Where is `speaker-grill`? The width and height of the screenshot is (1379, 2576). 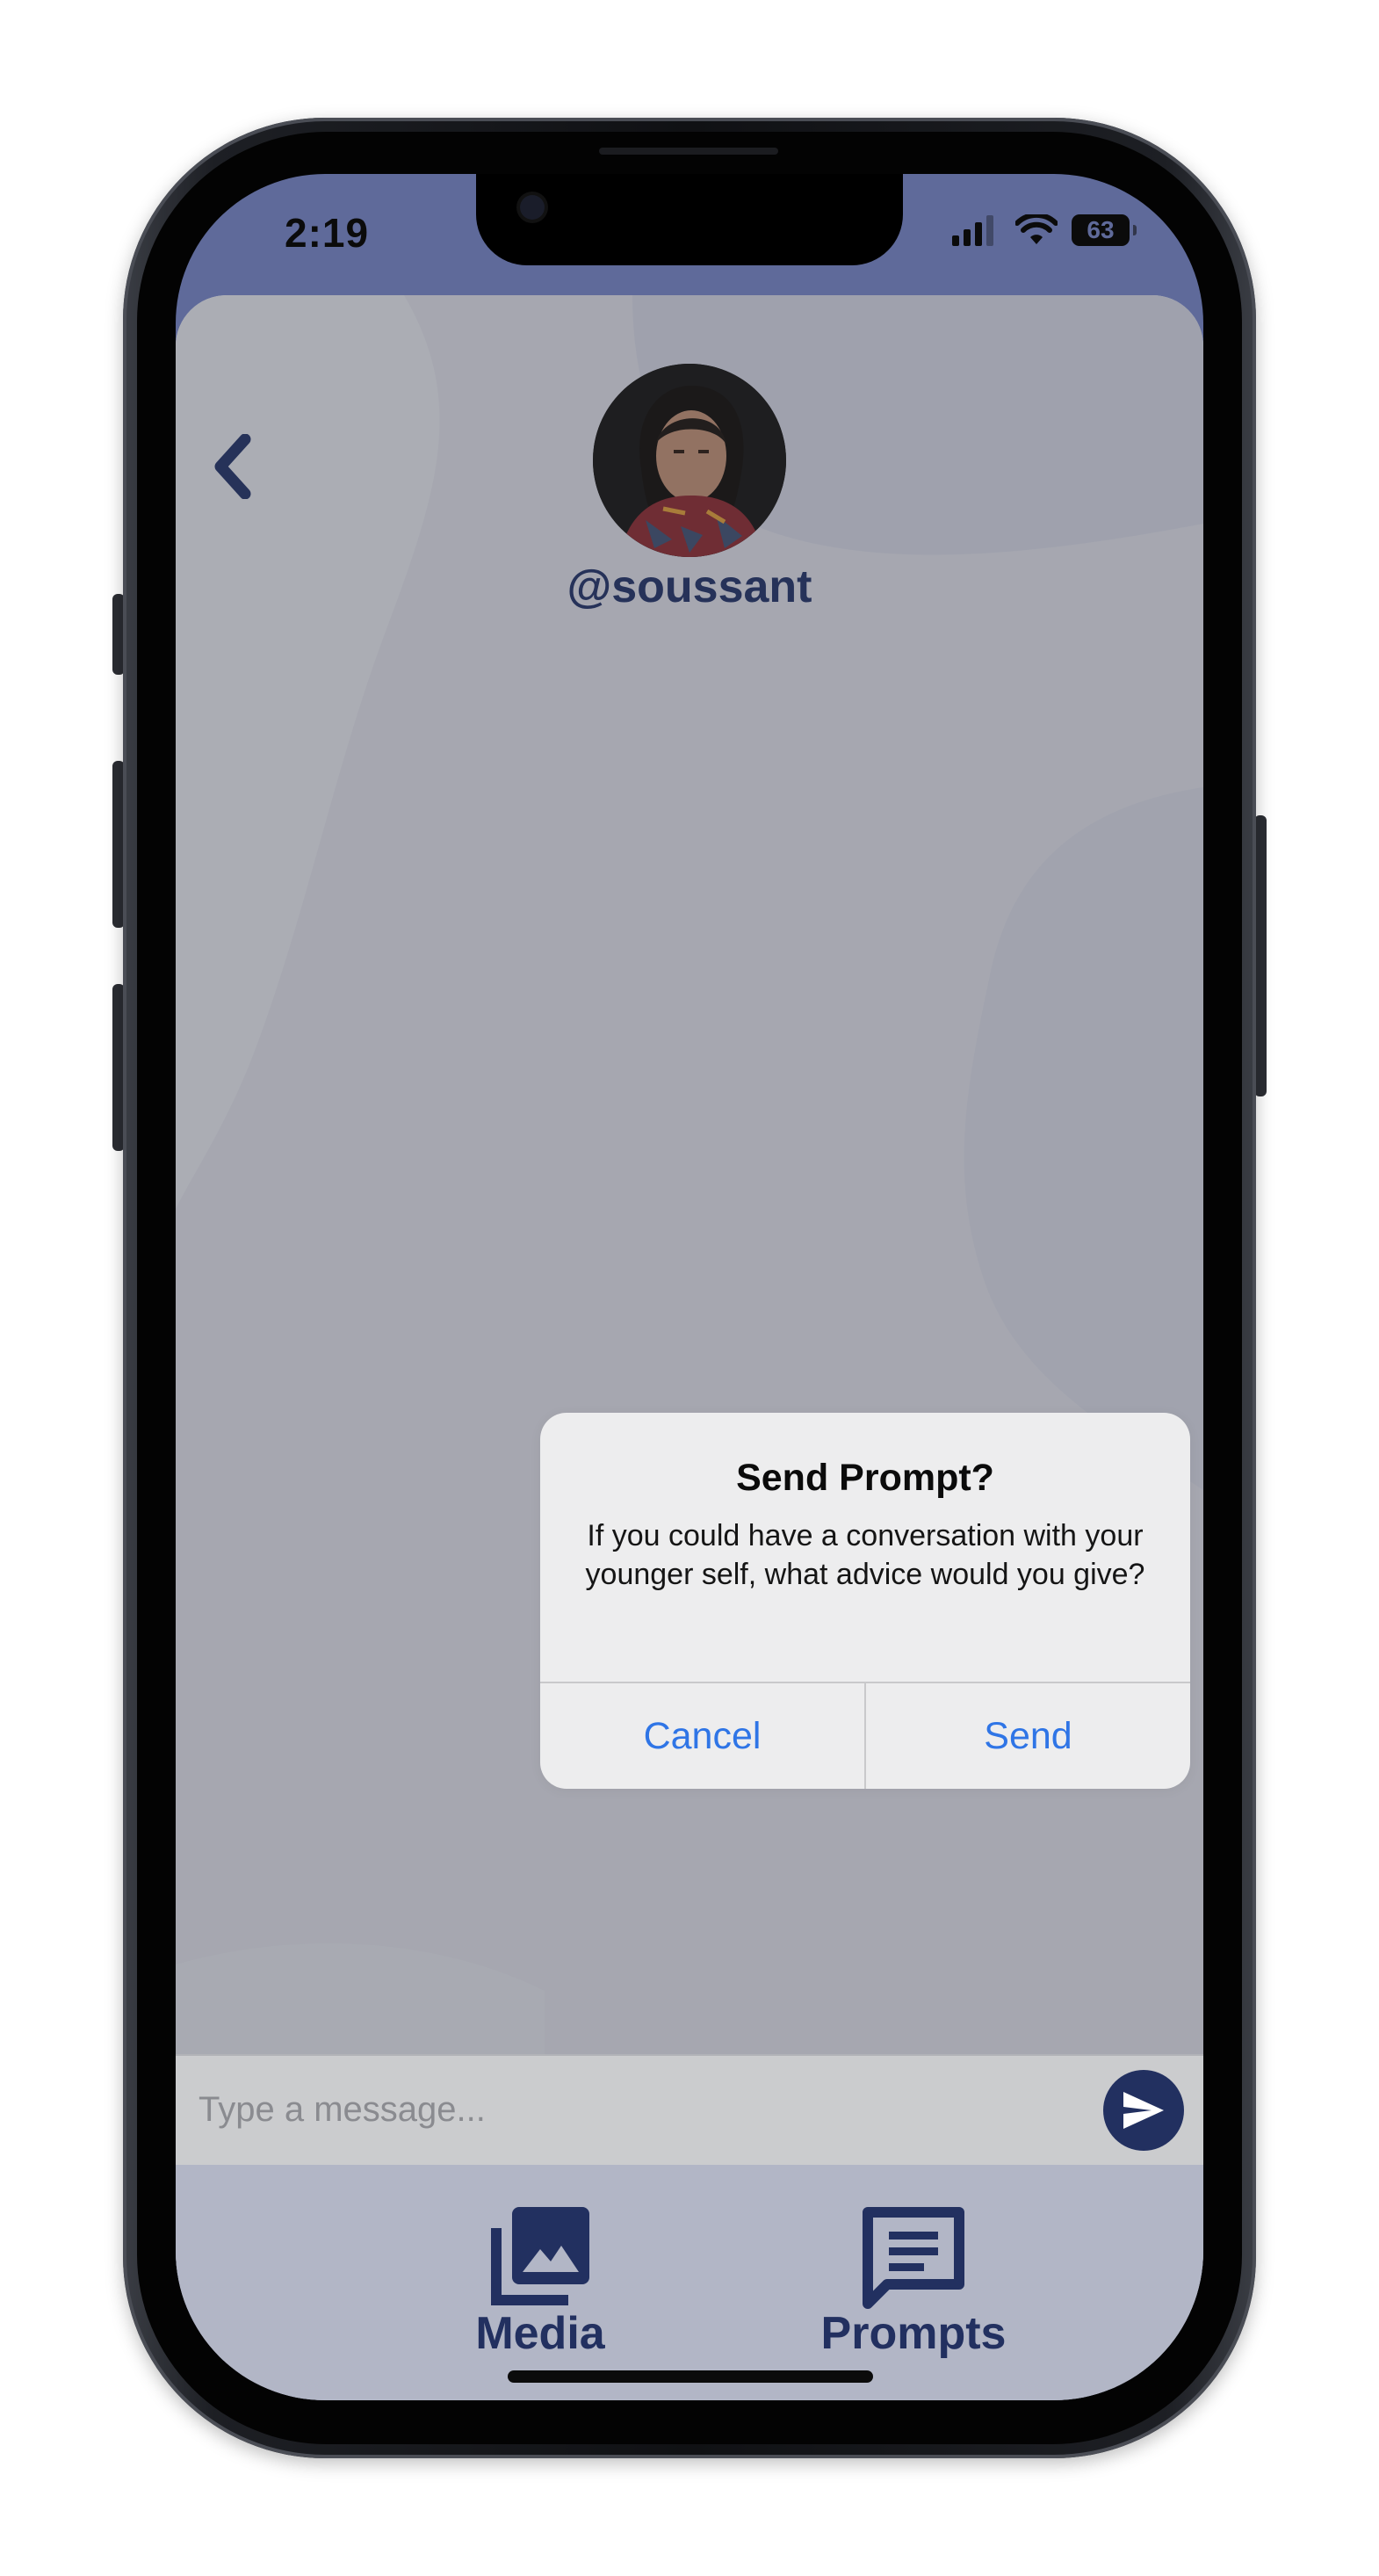
speaker-grill is located at coordinates (688, 151).